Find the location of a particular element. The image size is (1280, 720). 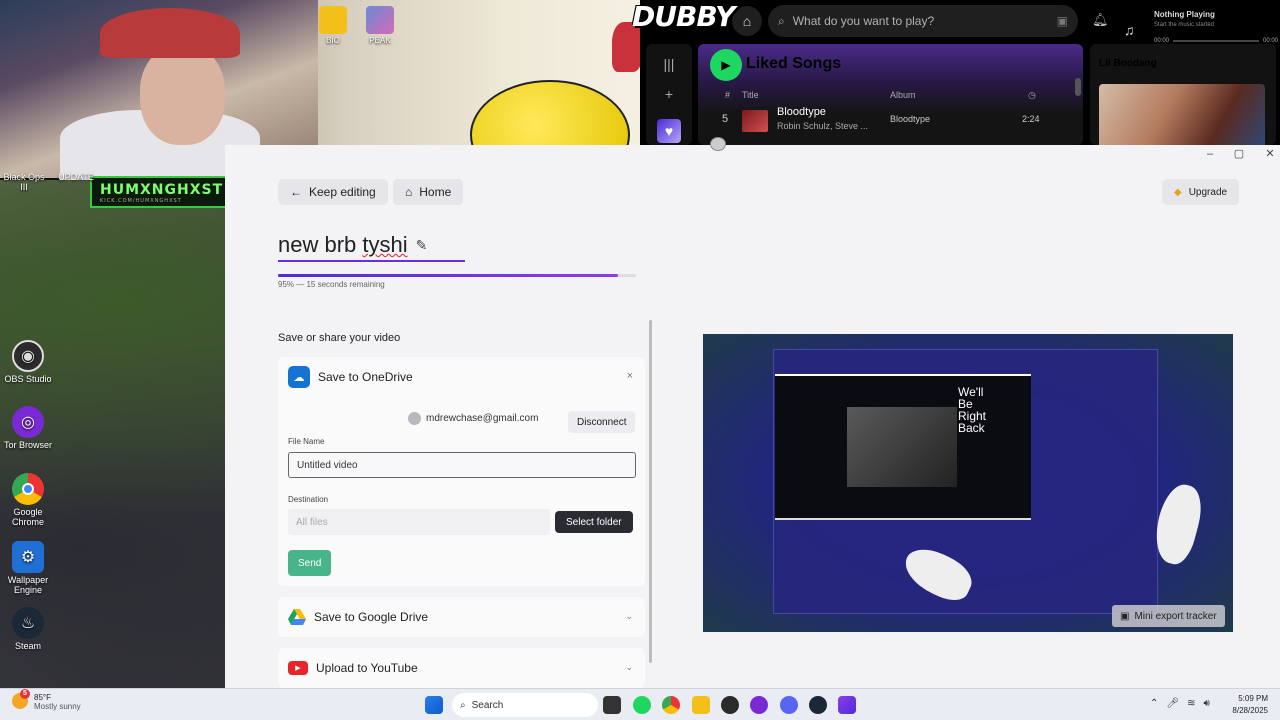

windows-start-icon is located at coordinates (434, 705).